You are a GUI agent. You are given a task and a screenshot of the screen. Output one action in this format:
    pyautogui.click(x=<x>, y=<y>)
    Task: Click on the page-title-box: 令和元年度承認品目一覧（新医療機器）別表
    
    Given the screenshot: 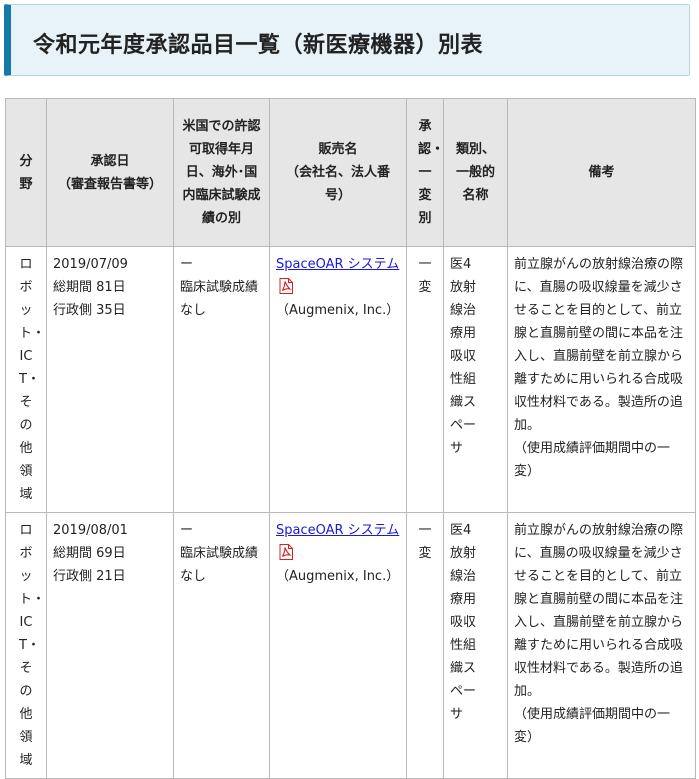 What is the action you would take?
    pyautogui.click(x=347, y=40)
    